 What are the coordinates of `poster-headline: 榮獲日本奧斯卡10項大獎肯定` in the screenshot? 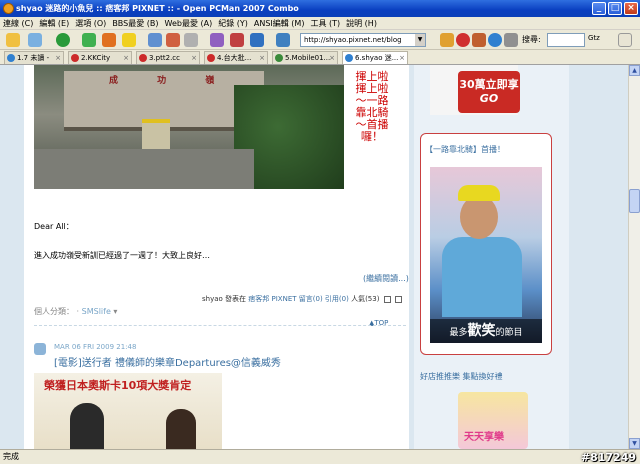 It's located at (118, 385).